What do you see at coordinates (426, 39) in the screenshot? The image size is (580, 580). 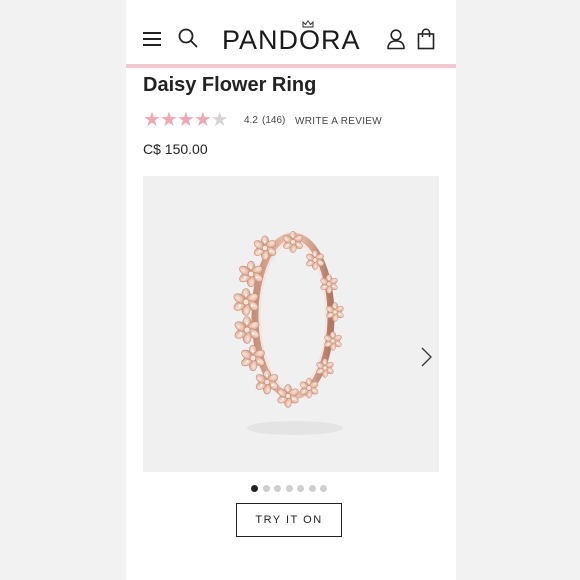 I see `bag-icon` at bounding box center [426, 39].